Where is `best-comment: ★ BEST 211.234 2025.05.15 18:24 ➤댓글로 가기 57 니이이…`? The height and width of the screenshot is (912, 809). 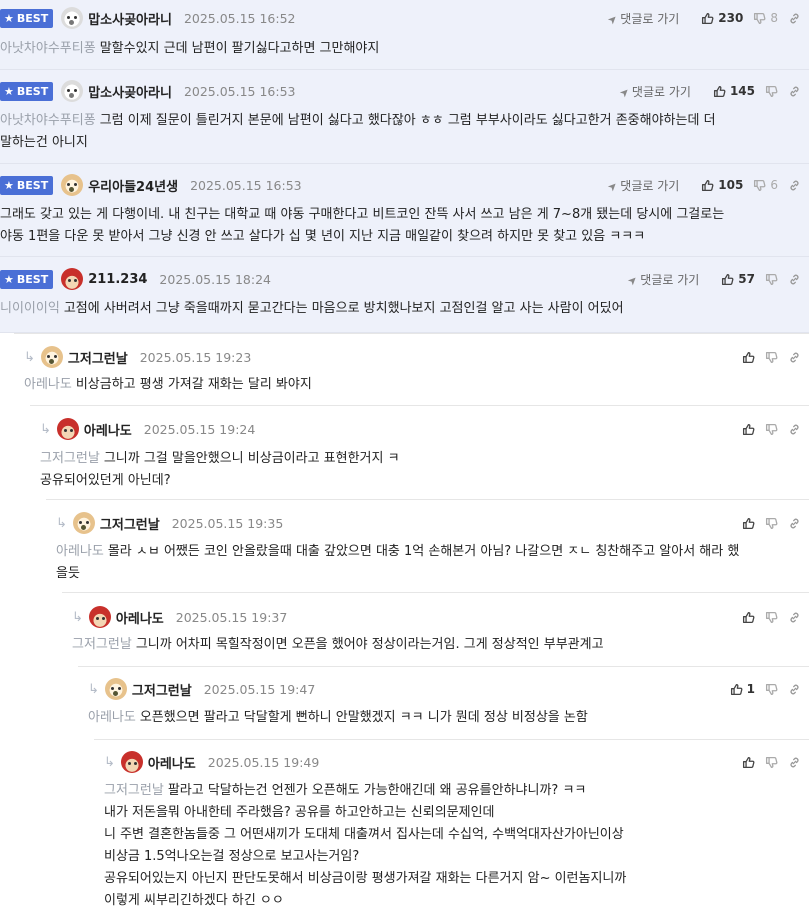
best-comment: ★ BEST 211.234 2025.05.15 18:24 ➤댓글로 가기 57 니이이… is located at coordinates (404, 295).